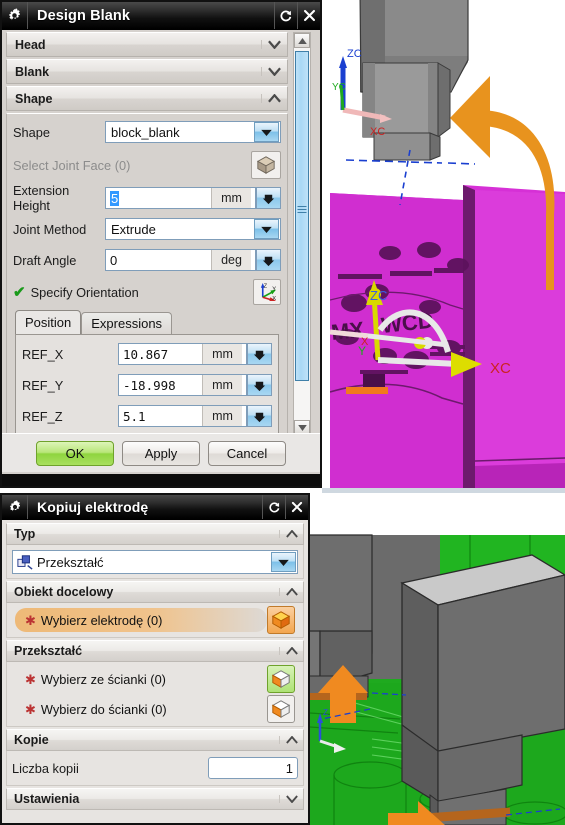  I want to click on required-marker: ✱, so click(30, 620).